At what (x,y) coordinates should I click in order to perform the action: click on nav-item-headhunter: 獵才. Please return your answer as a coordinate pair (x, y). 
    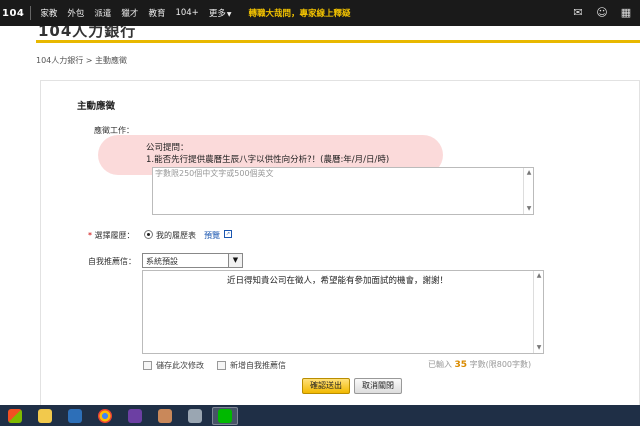
    Looking at the image, I should click on (129, 13).